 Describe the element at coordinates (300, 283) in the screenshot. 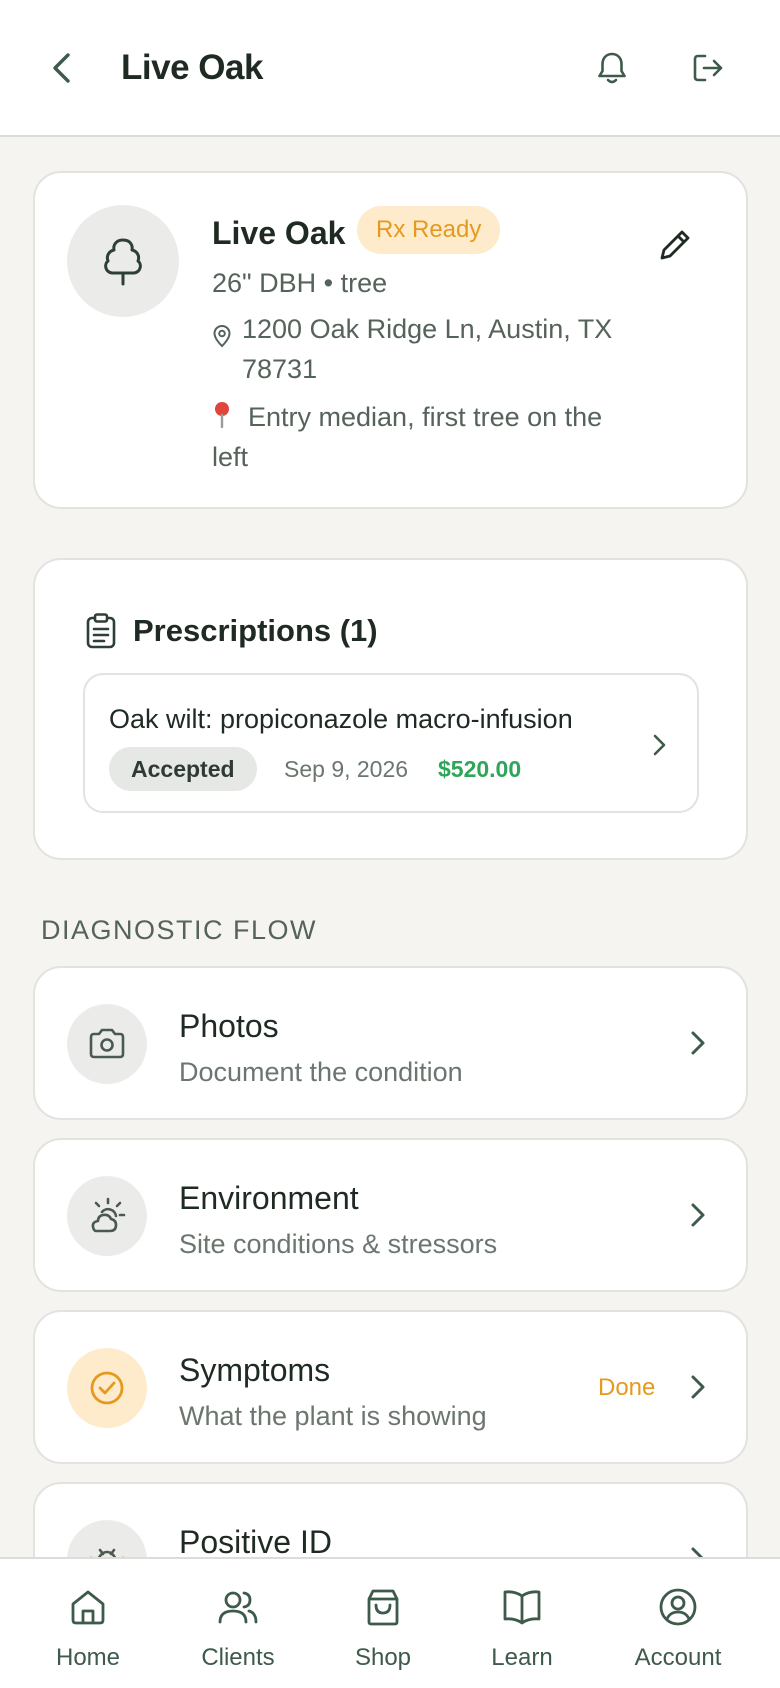

I see `tree-size: 26" DBH • tree` at that location.